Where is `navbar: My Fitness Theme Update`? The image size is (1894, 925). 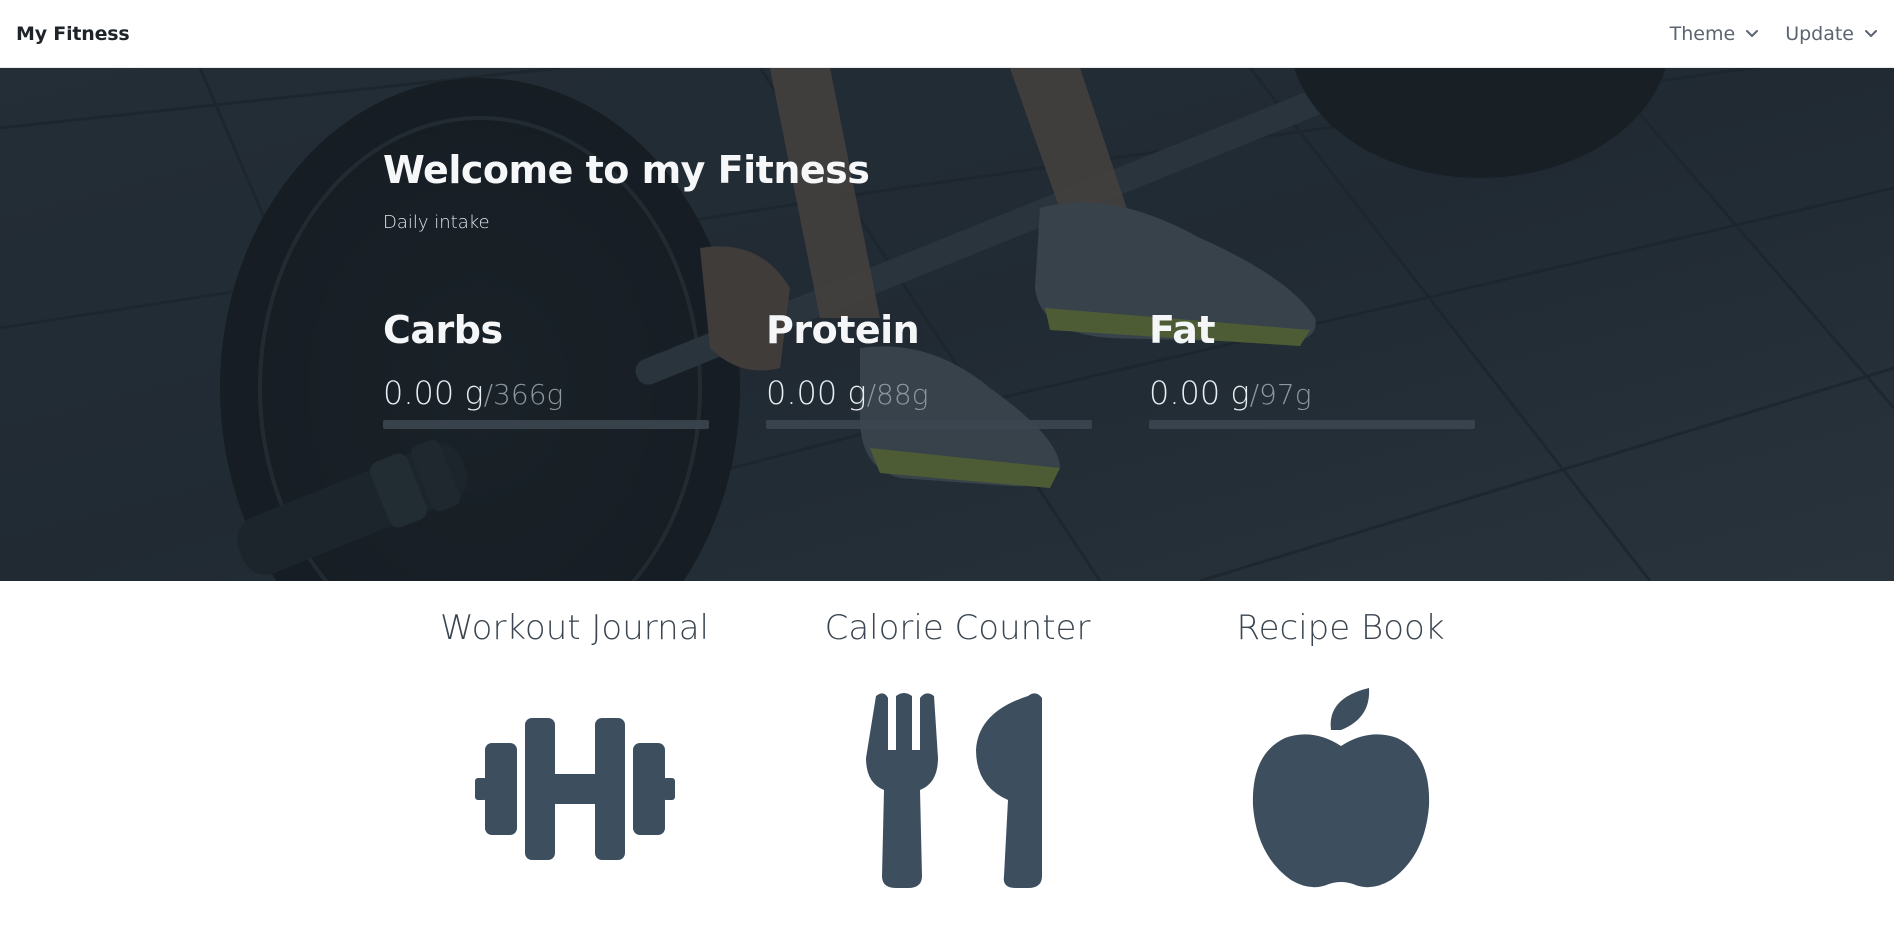 navbar: My Fitness Theme Update is located at coordinates (947, 34).